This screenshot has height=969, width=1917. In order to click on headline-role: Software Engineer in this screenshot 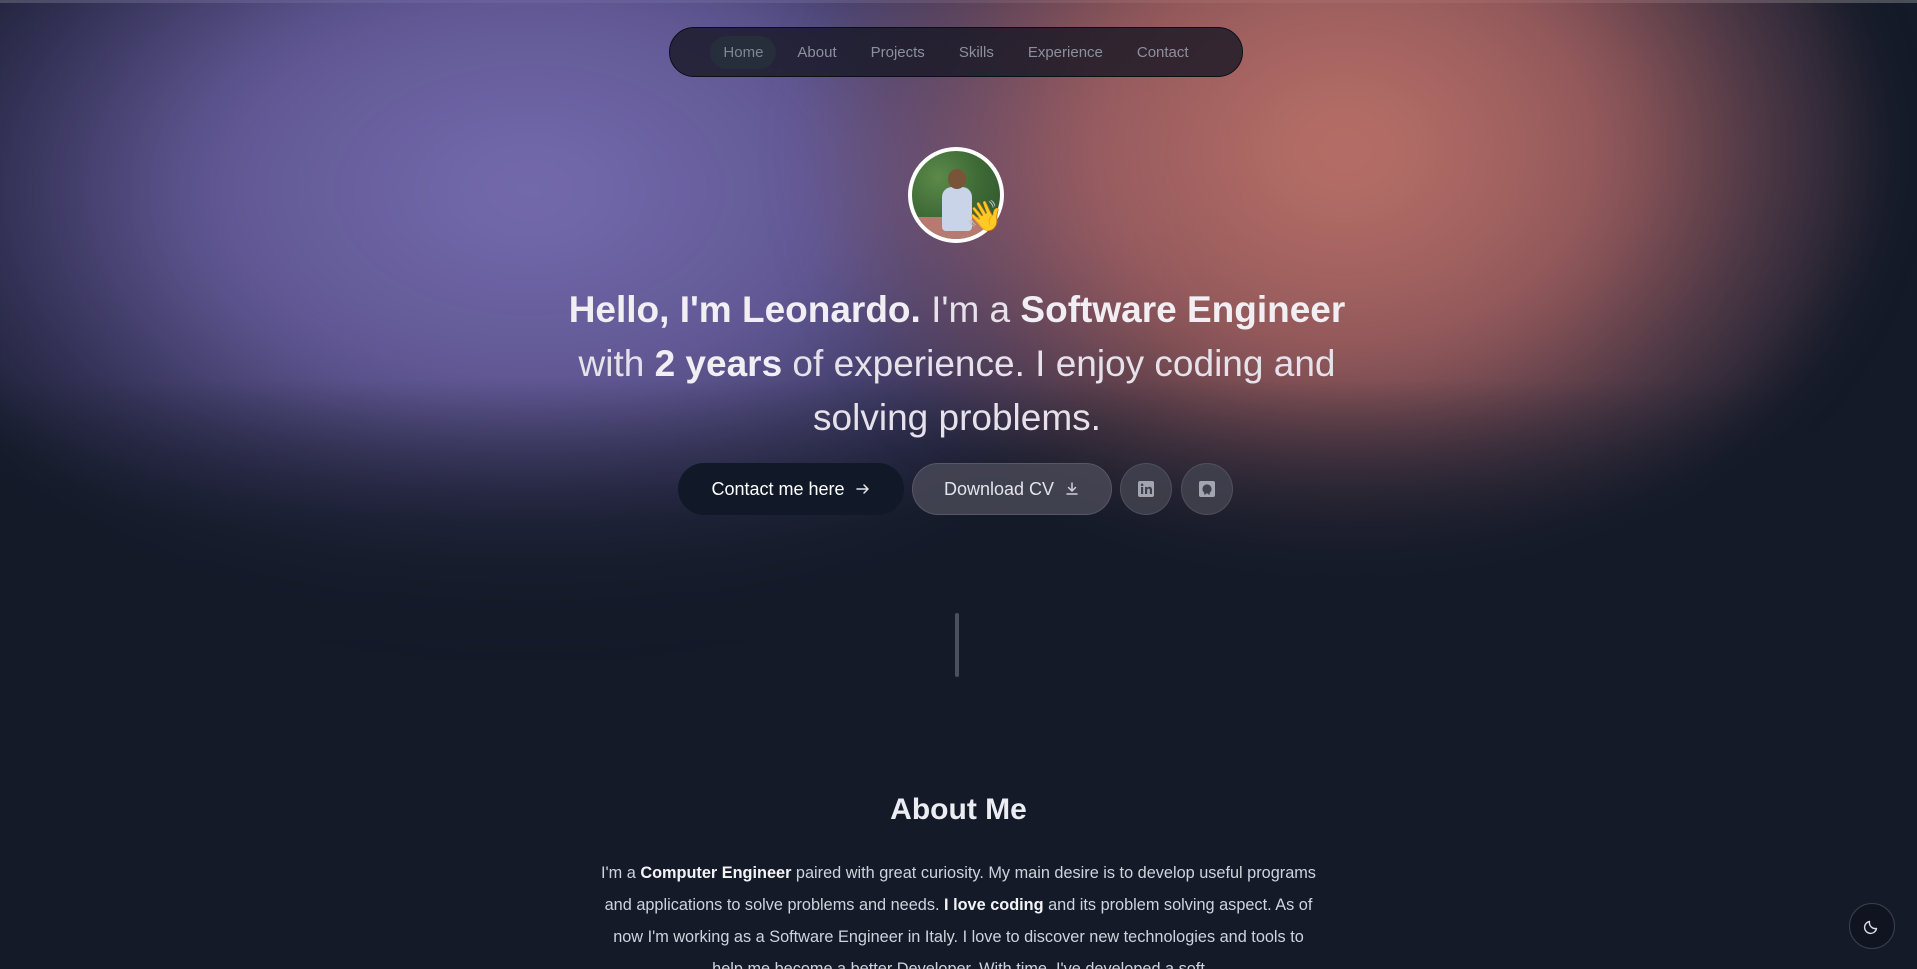, I will do `click(1183, 309)`.